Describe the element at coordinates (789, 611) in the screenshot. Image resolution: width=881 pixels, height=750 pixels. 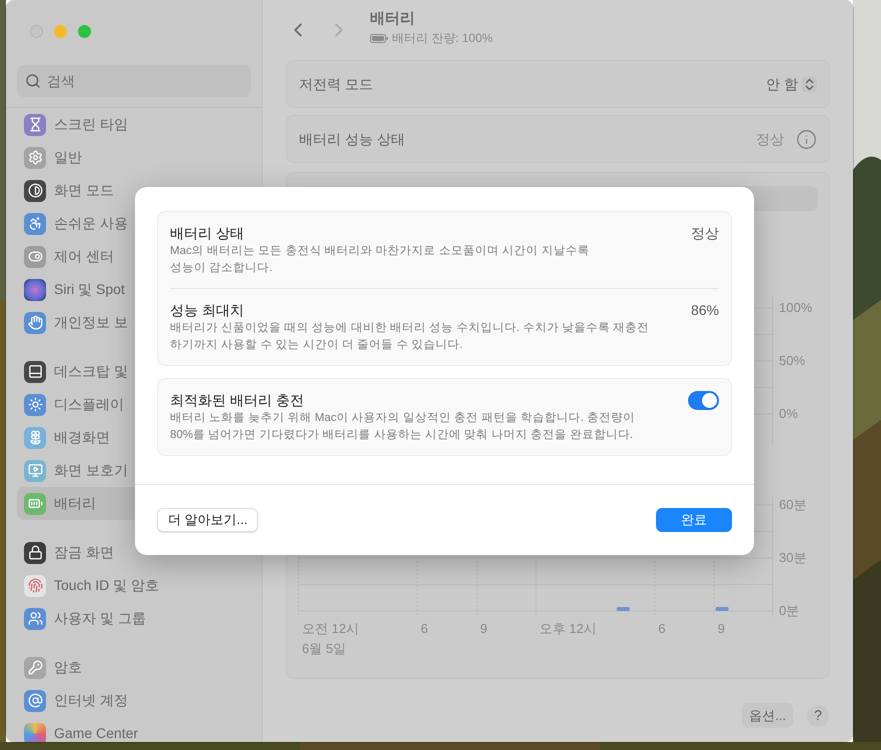
I see `axis-label: 0분` at that location.